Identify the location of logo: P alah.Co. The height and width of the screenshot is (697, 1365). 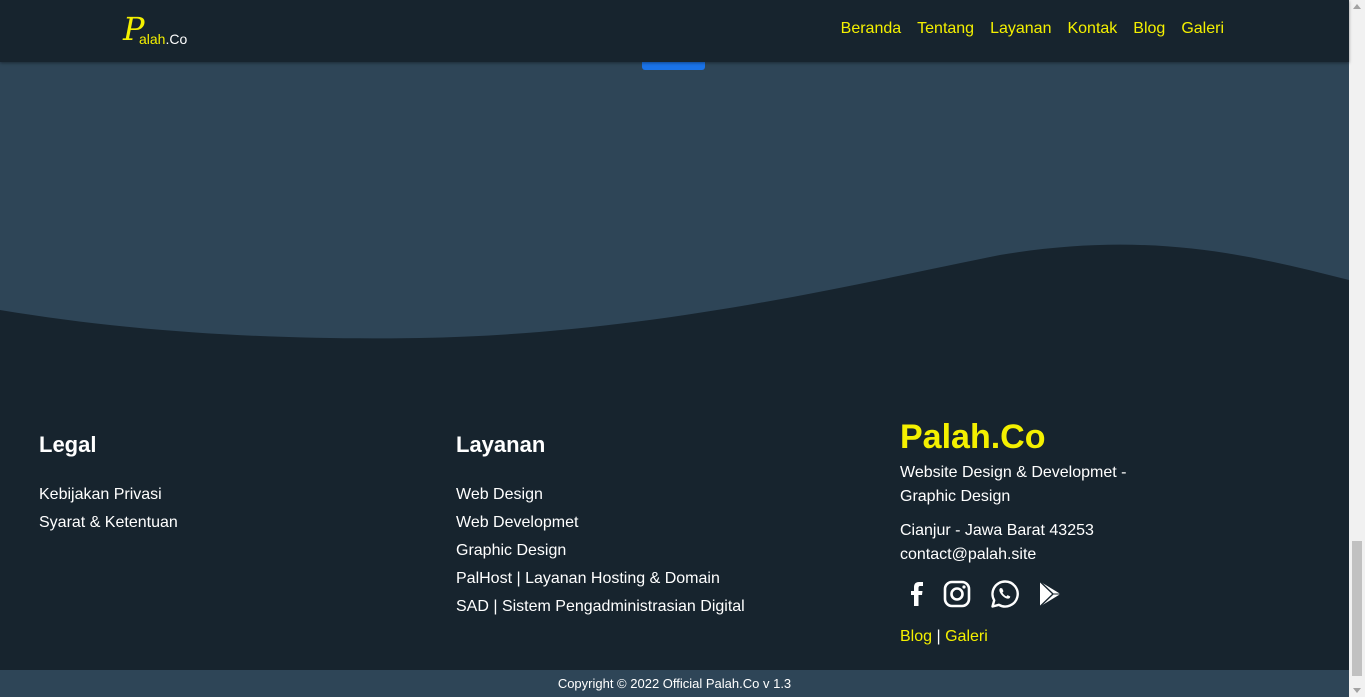
(158, 31).